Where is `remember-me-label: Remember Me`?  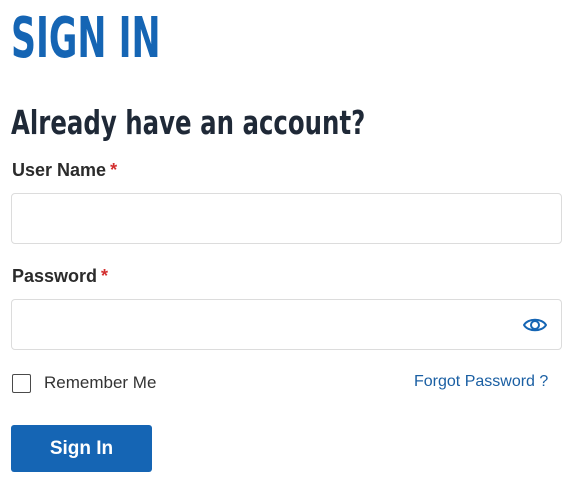
remember-me-label: Remember Me is located at coordinates (100, 383).